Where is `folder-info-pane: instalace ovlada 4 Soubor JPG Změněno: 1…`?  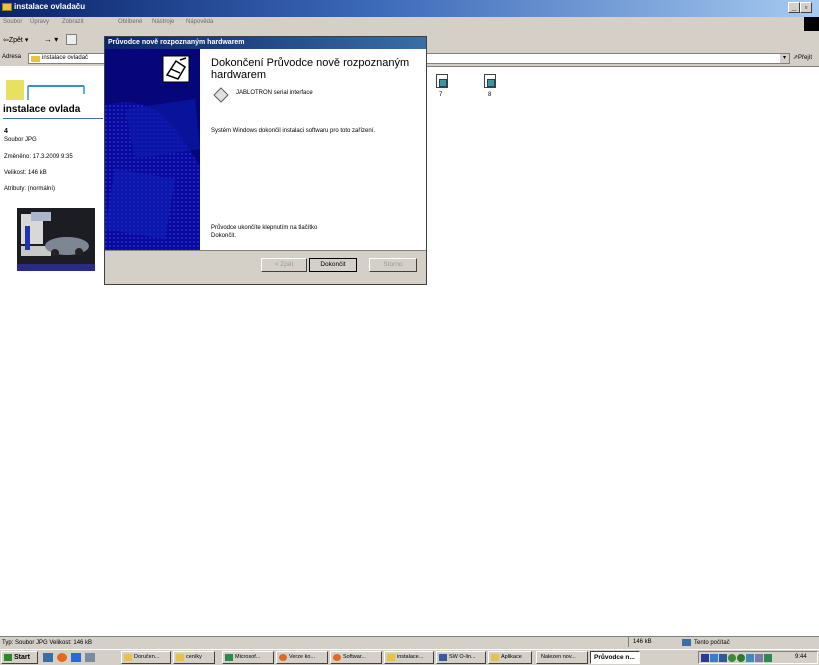
folder-info-pane: instalace ovlada 4 Soubor JPG Změněno: 1… is located at coordinates (52, 351).